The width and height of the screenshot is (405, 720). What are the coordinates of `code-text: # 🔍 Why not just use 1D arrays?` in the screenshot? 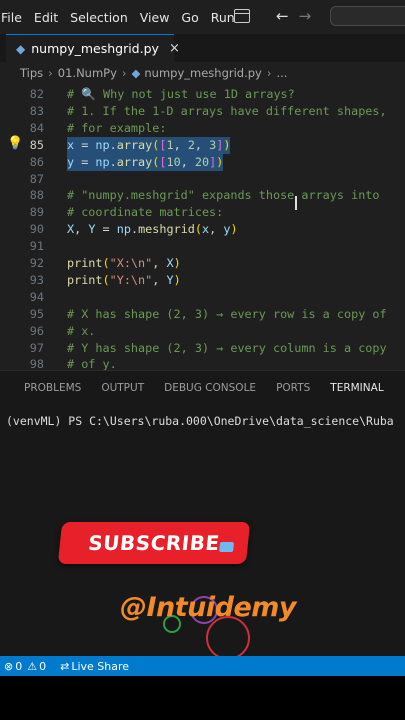 It's located at (181, 94).